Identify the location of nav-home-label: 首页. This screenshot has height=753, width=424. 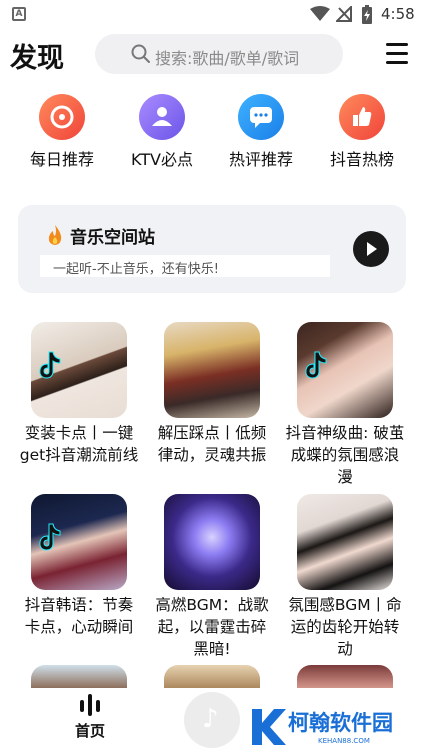
(89, 731).